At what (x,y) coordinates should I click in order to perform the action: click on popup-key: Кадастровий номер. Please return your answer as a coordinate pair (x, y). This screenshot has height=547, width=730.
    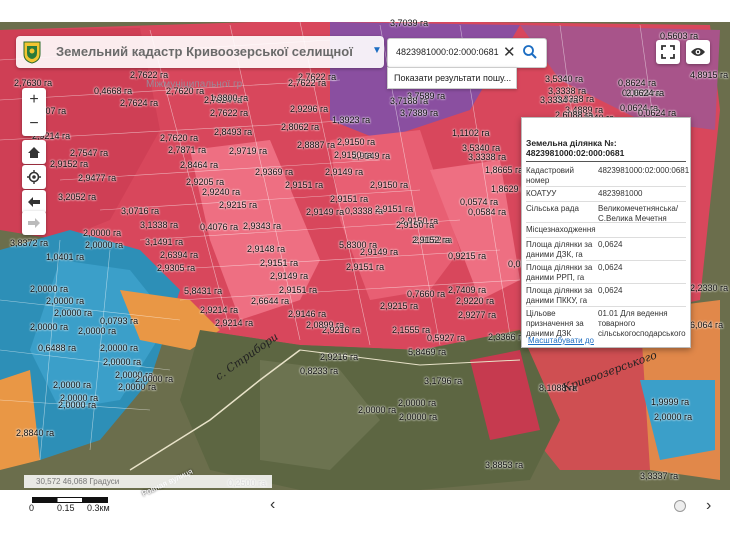
    Looking at the image, I should click on (550, 175).